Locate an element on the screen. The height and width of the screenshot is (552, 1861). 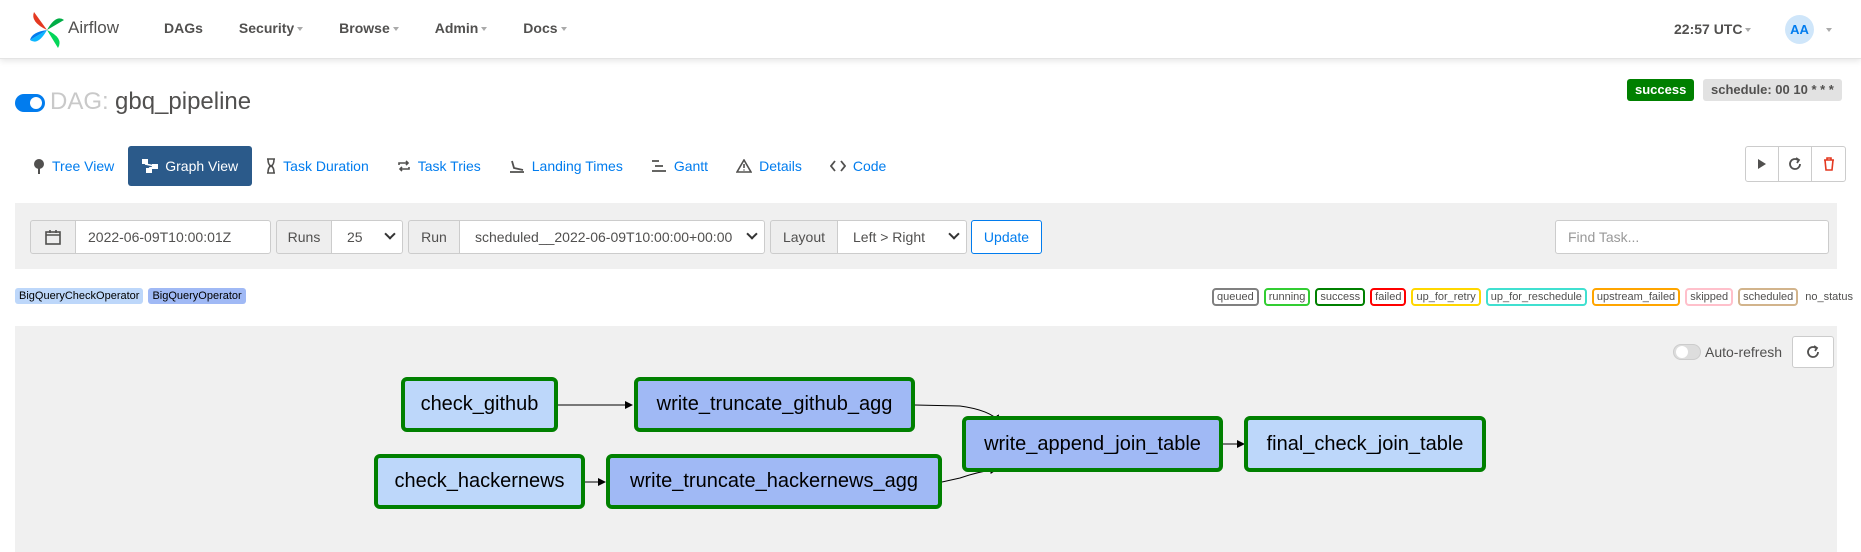
base-date-input: 2022-06-09T10:00:01Z is located at coordinates (173, 237).